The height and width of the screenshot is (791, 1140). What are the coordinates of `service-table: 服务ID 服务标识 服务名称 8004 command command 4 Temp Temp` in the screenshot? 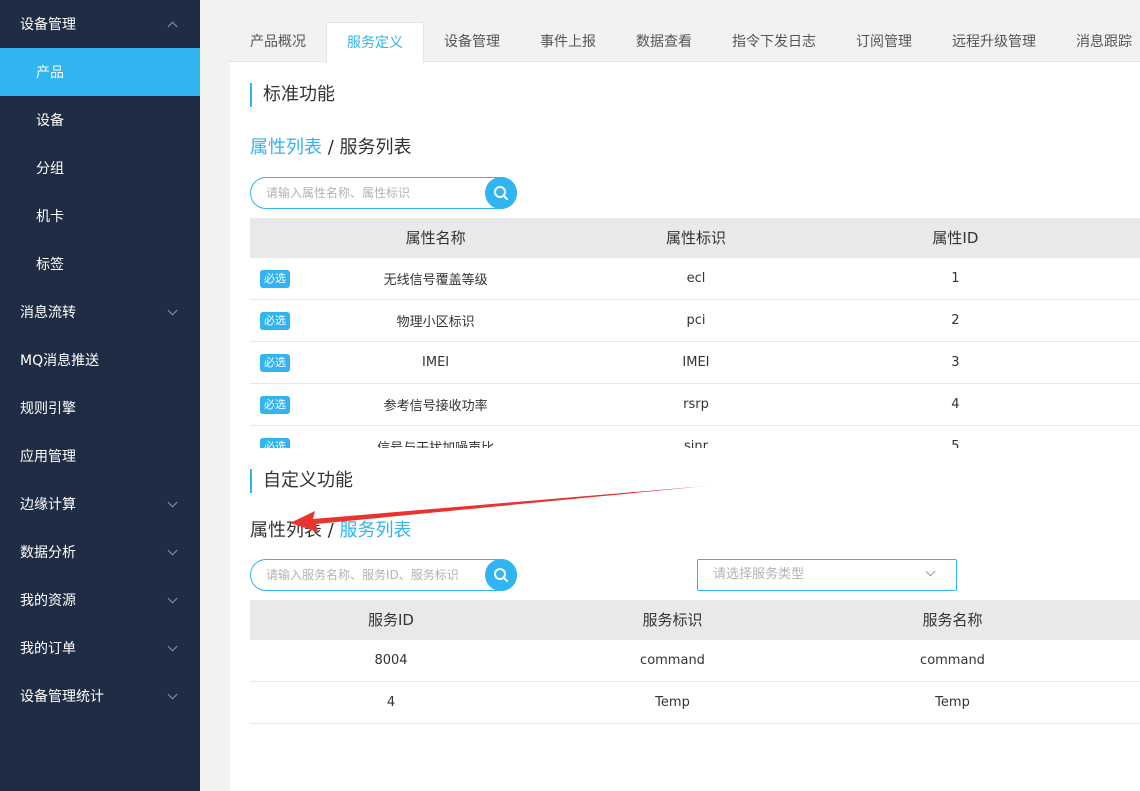 It's located at (695, 662).